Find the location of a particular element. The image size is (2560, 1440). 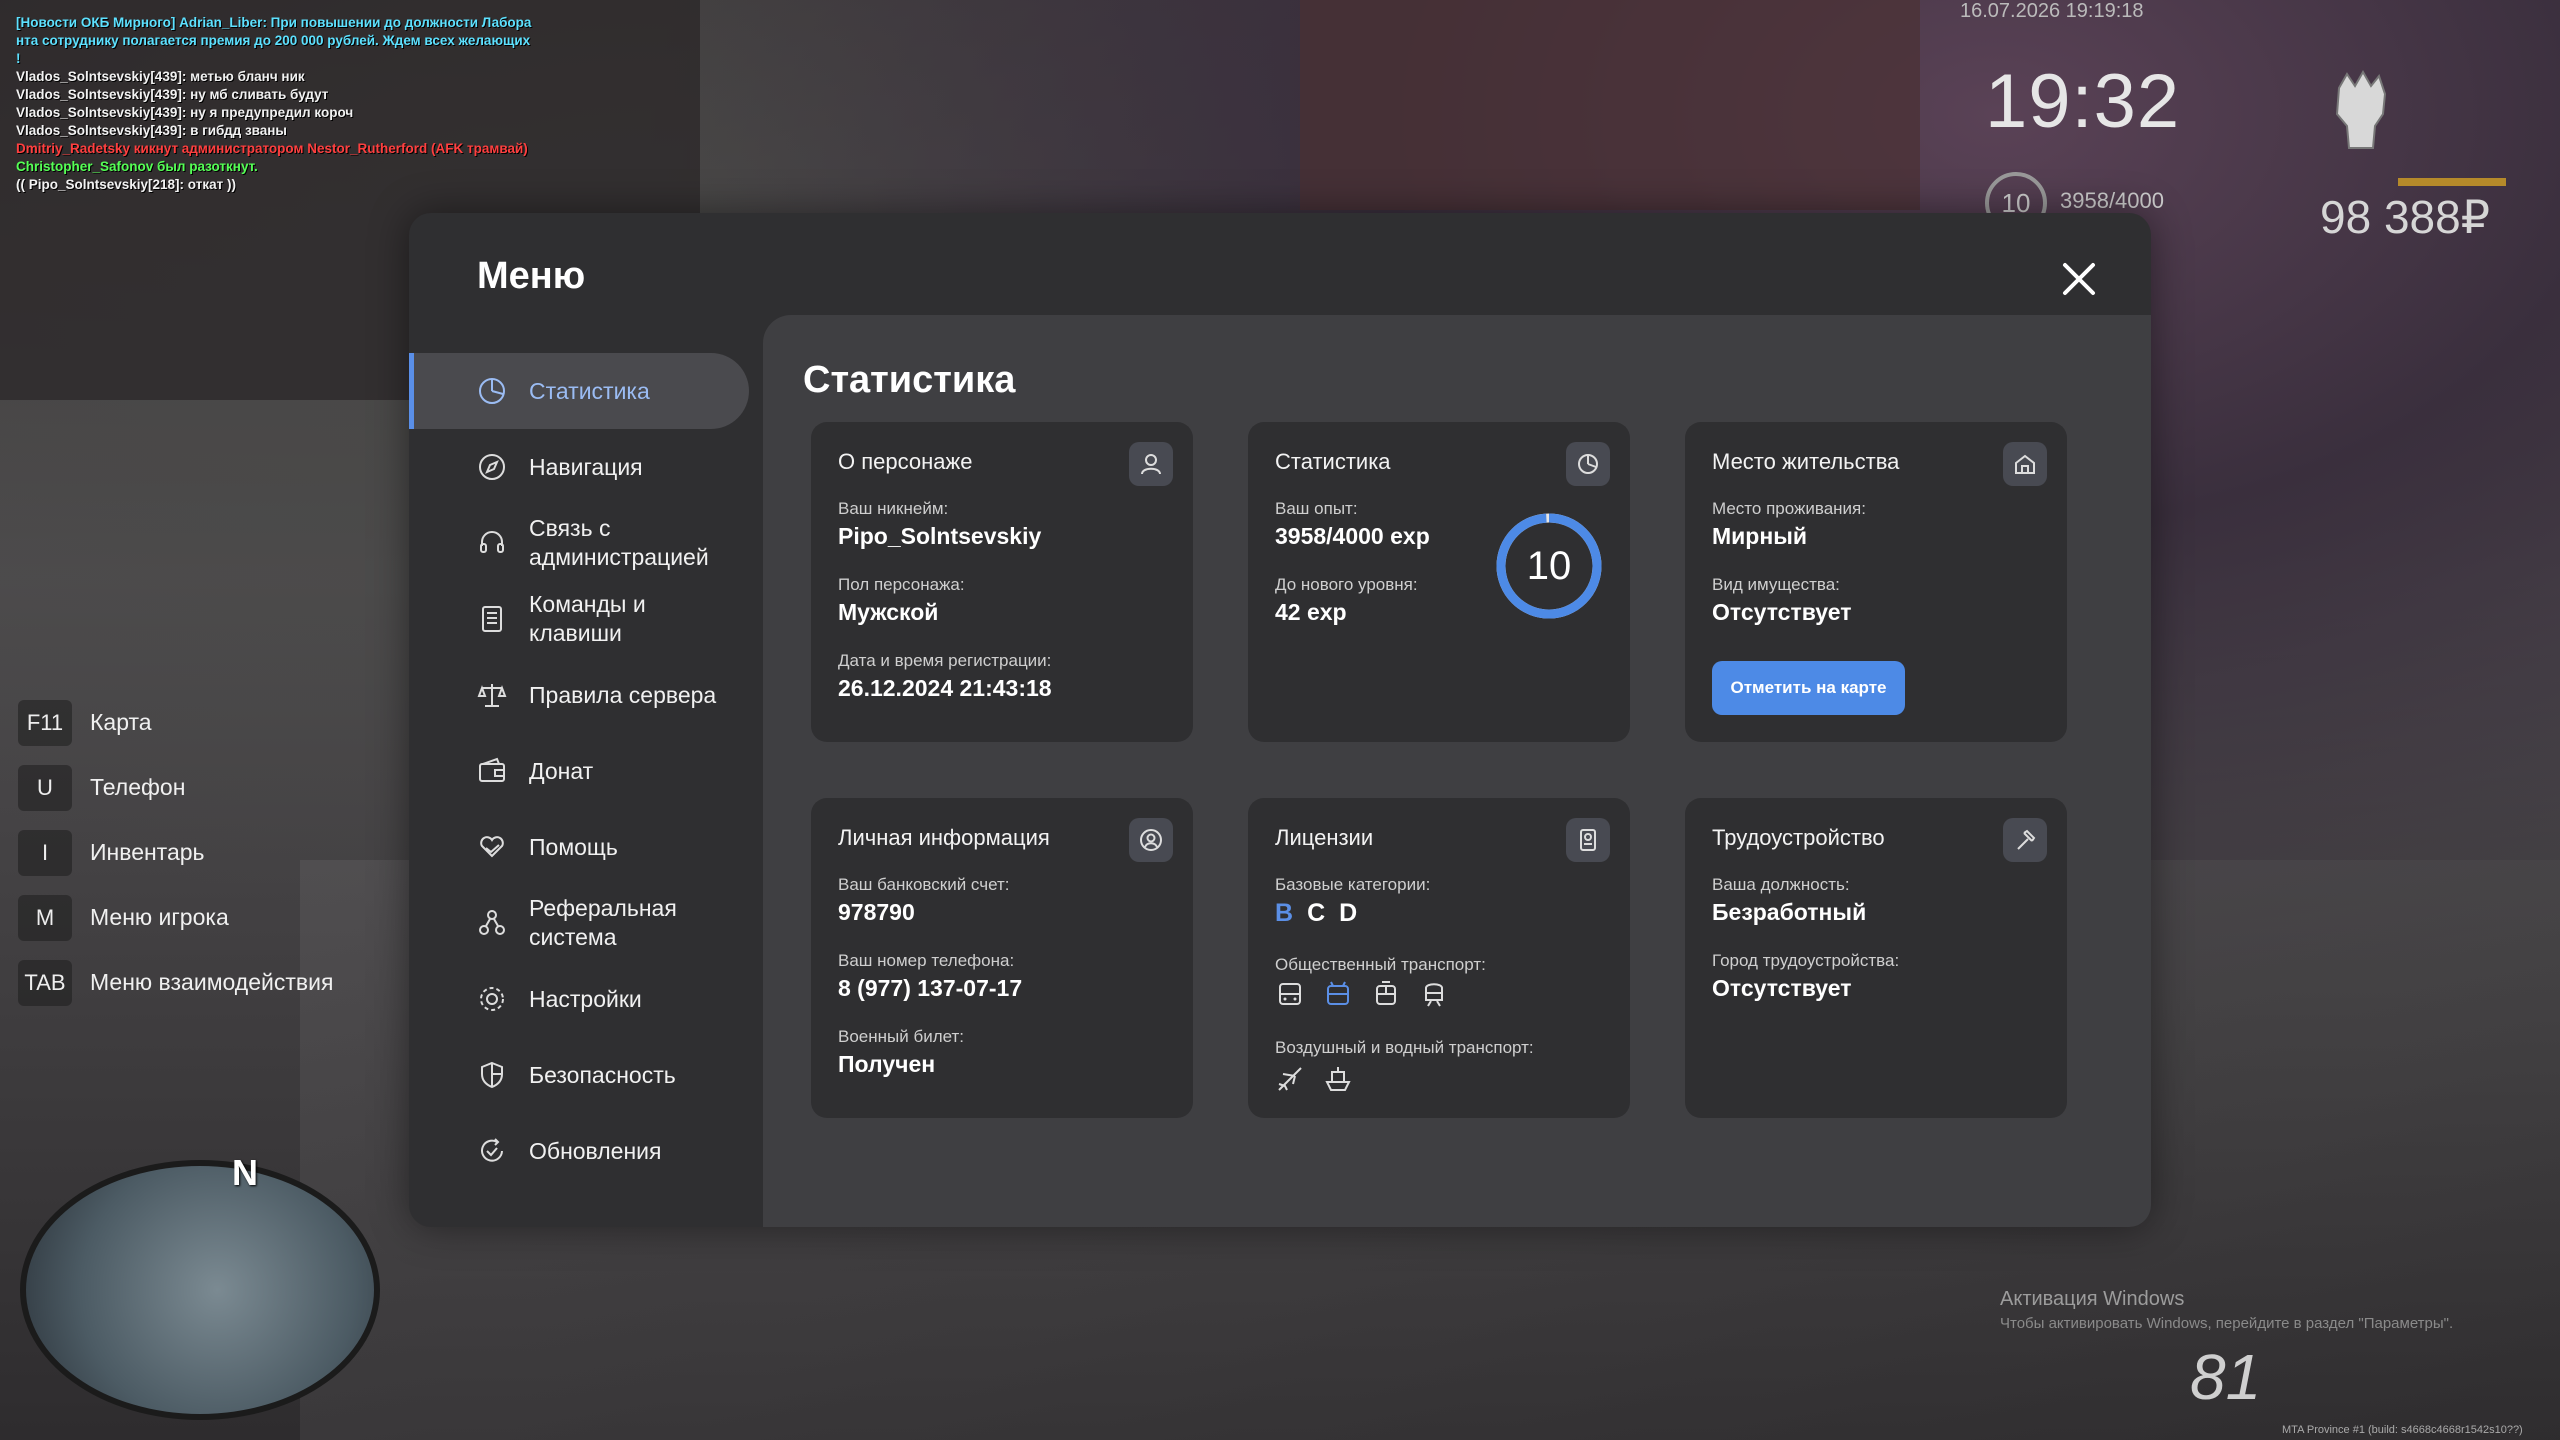

key-cap: TAB is located at coordinates (45, 982).